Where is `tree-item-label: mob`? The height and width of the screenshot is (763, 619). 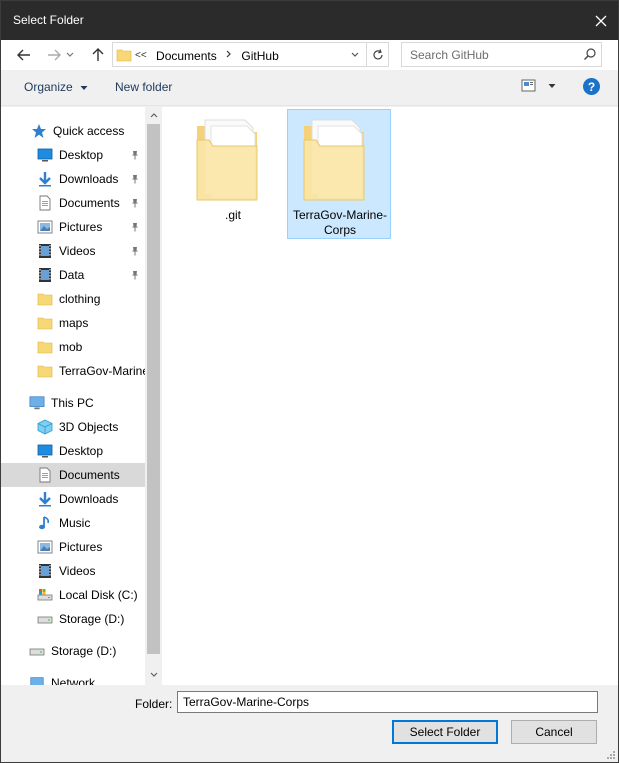 tree-item-label: mob is located at coordinates (71, 347).